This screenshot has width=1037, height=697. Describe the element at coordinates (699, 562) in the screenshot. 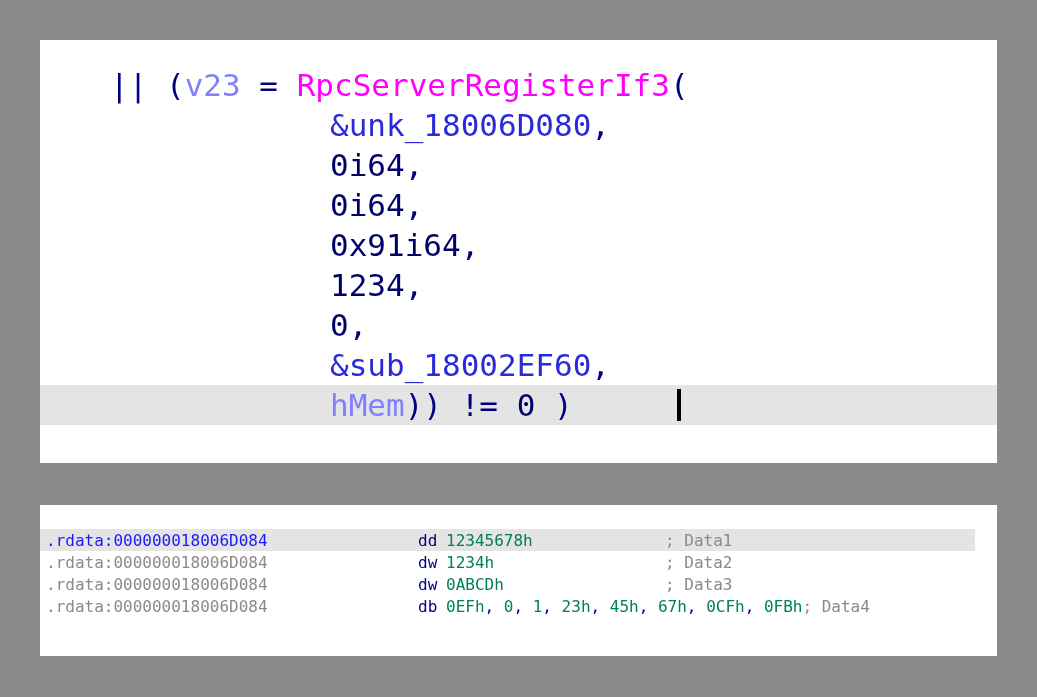

I see `comment: ; Data2` at that location.